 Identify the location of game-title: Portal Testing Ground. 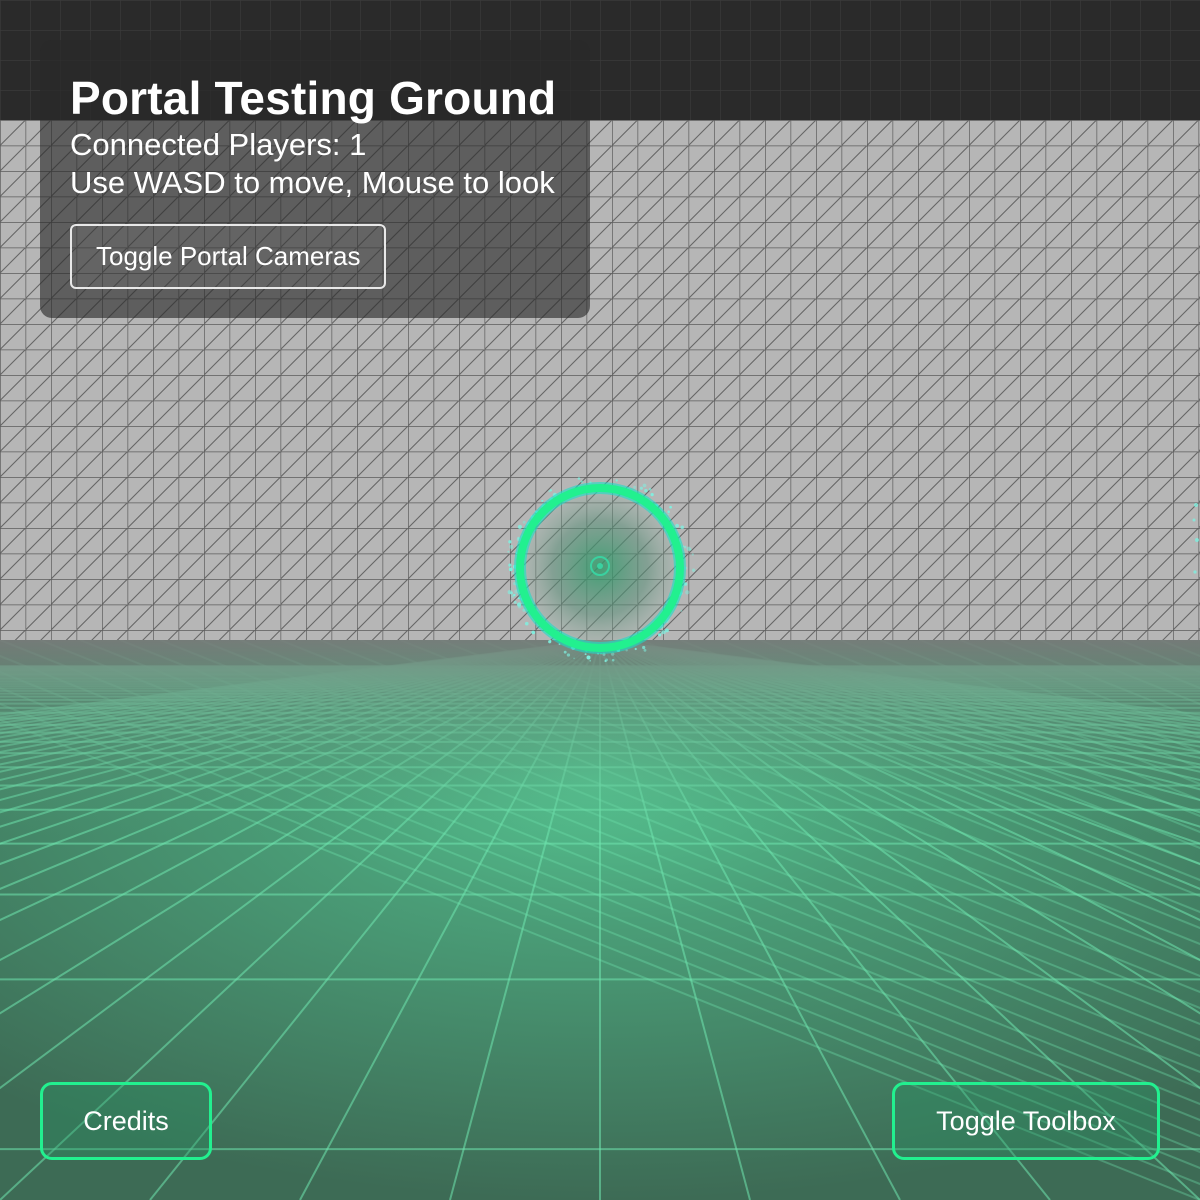
(313, 98).